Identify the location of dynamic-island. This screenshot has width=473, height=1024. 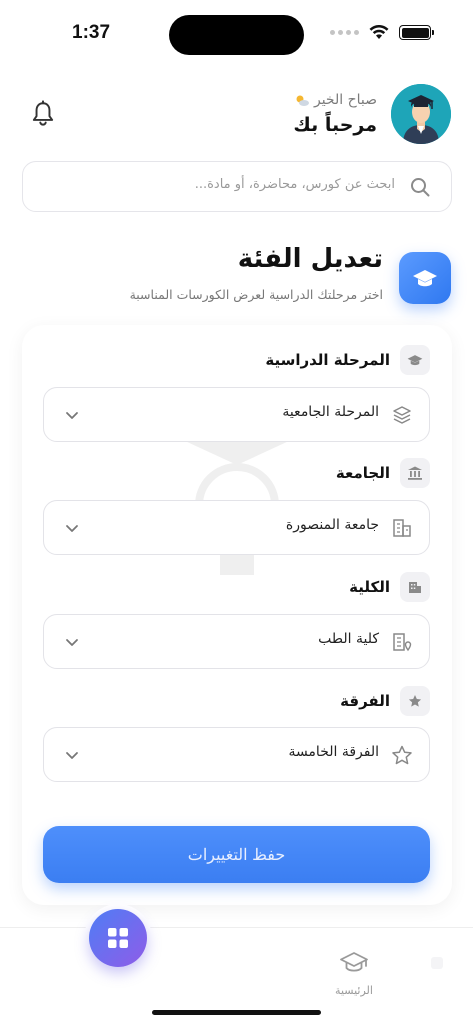
(236, 35).